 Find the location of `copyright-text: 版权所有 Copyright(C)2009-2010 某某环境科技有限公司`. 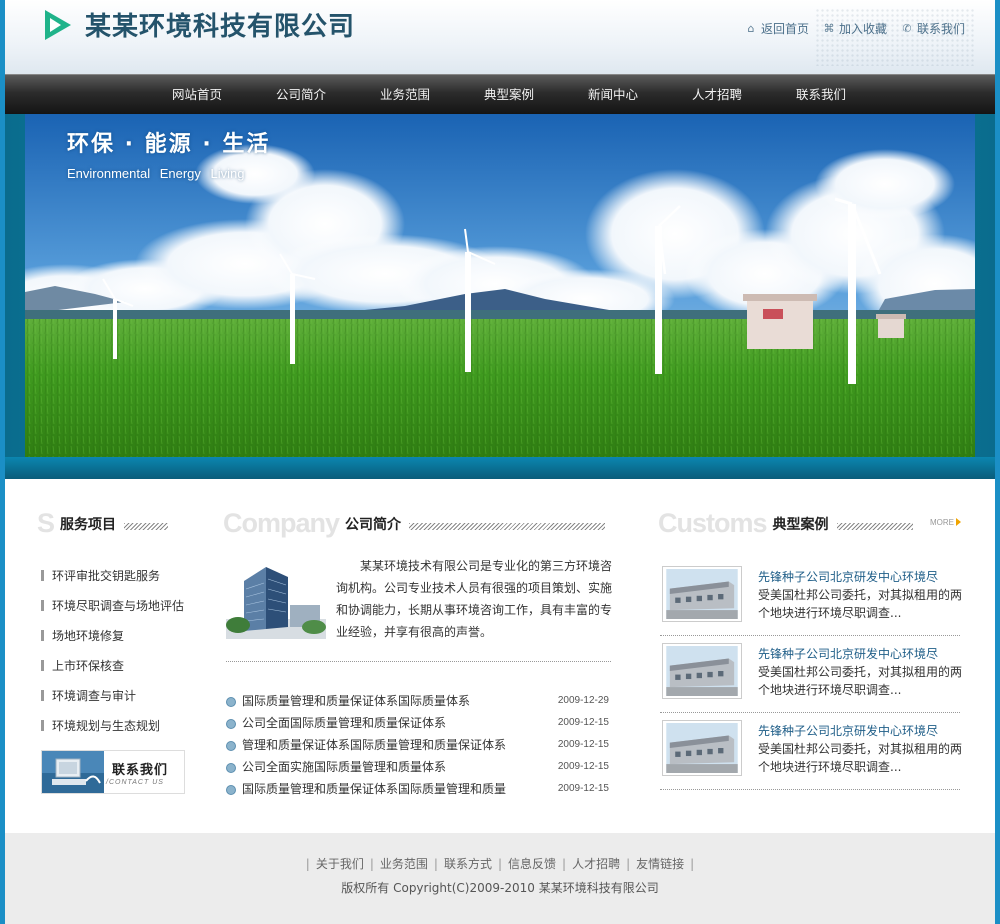

copyright-text: 版权所有 Copyright(C)2009-2010 某某环境科技有限公司 is located at coordinates (500, 888).